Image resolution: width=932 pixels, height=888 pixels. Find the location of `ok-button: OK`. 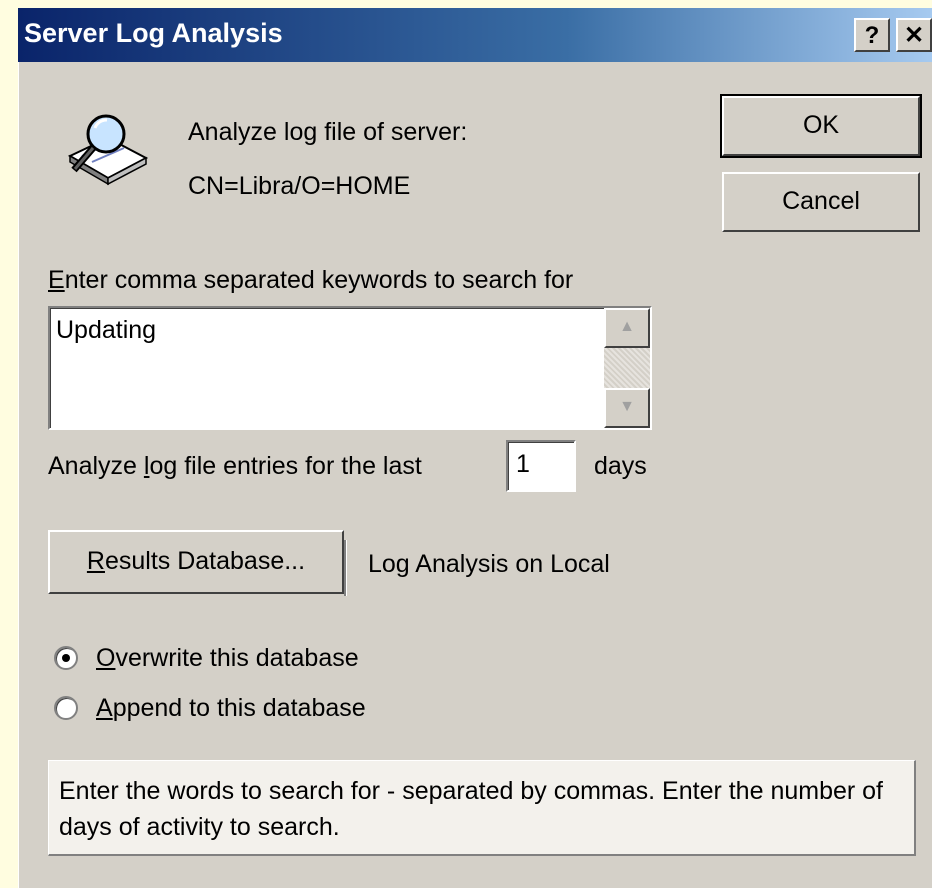

ok-button: OK is located at coordinates (821, 126).